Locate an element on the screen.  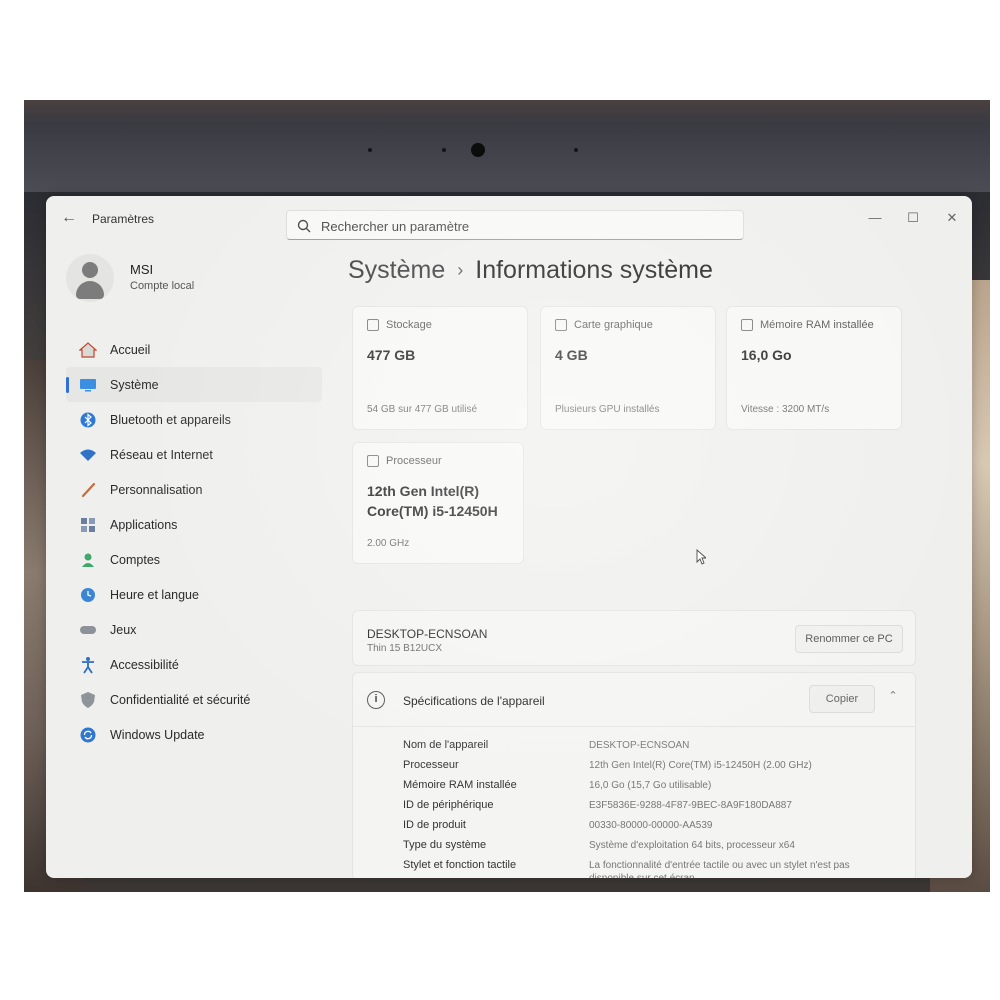
spec-label: Stylet et fonction tactile is located at coordinates (460, 865).